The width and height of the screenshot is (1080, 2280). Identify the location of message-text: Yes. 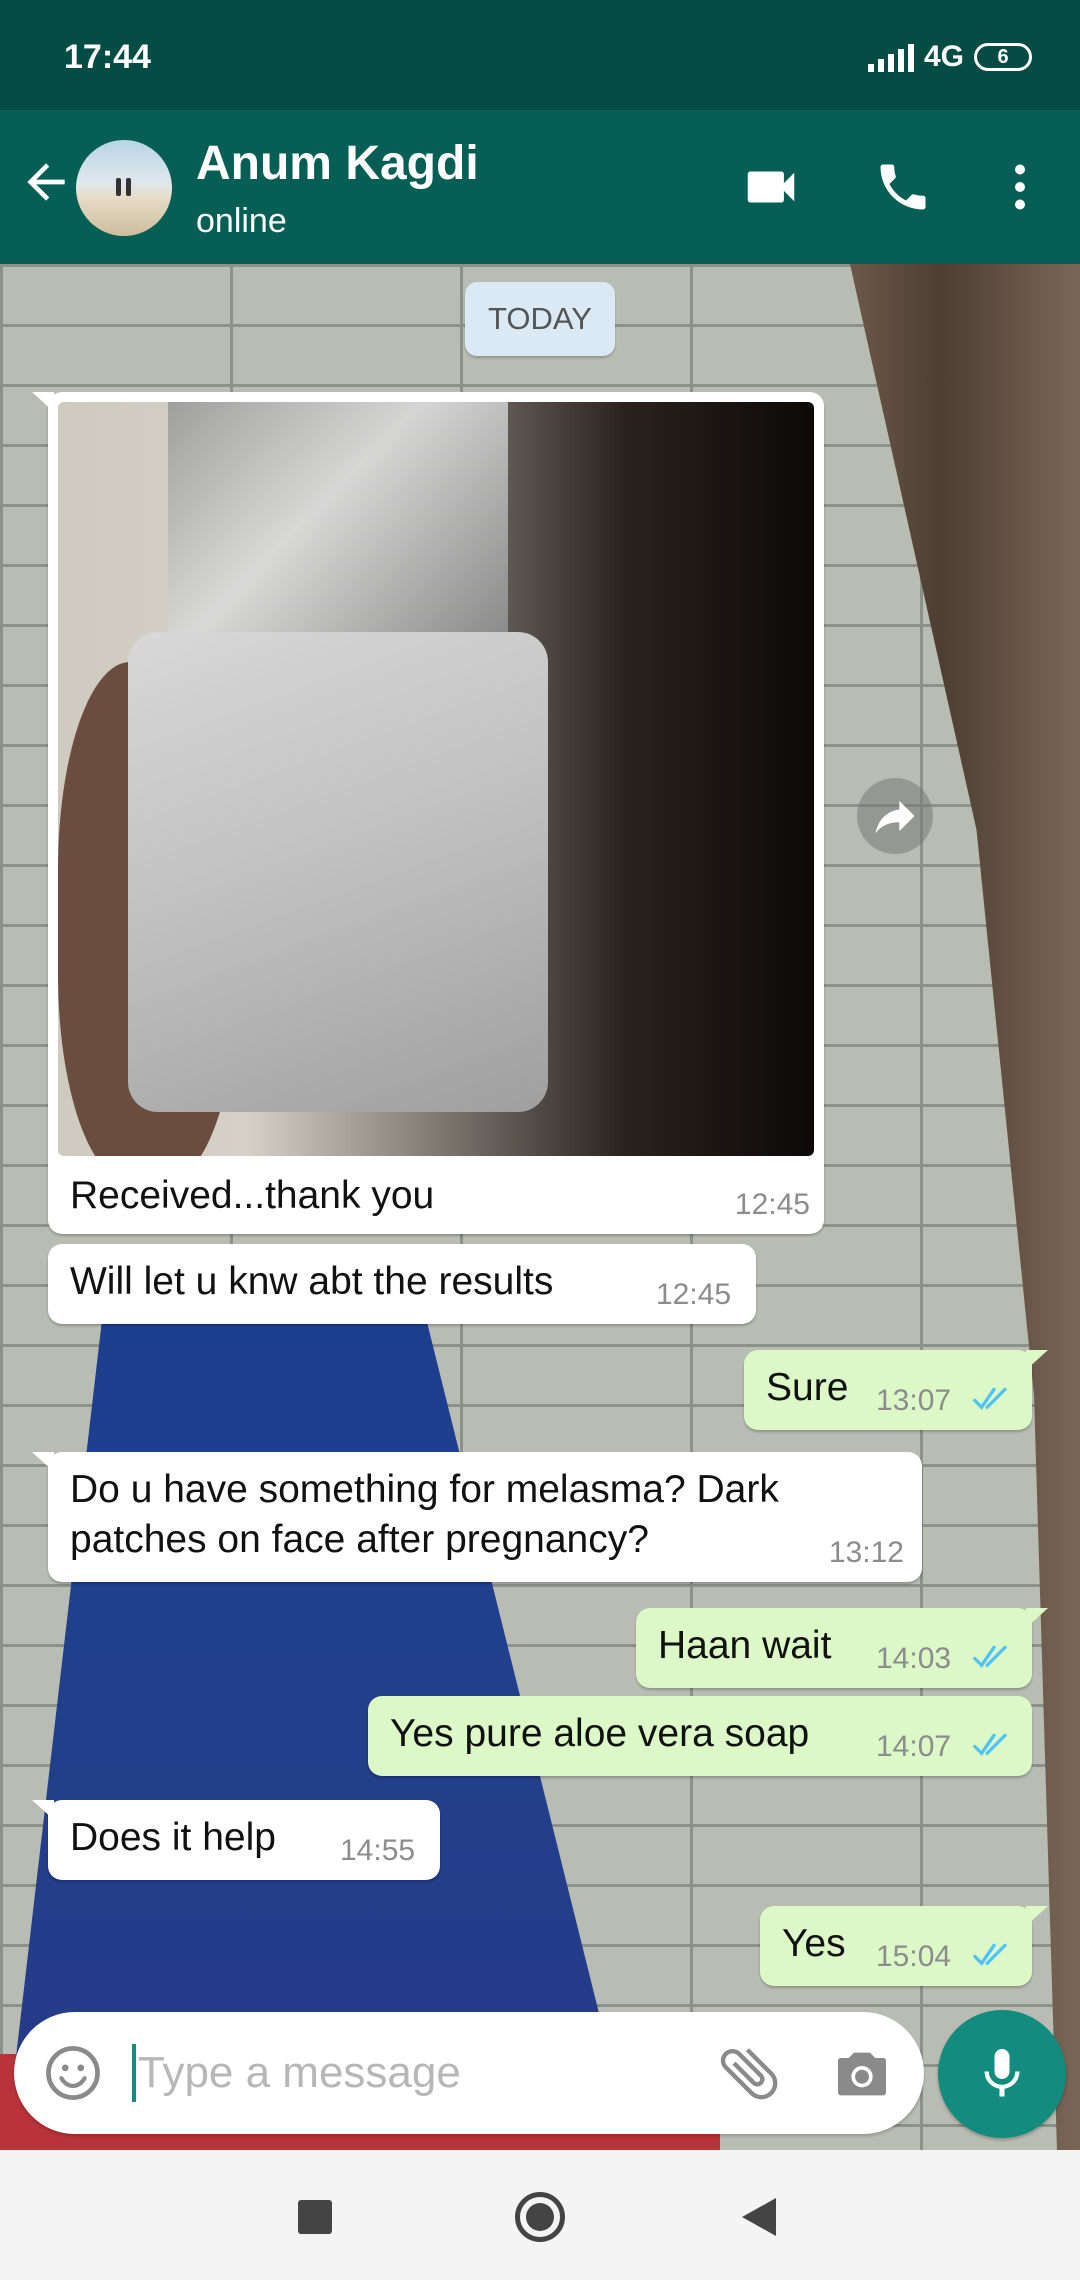
(814, 1943).